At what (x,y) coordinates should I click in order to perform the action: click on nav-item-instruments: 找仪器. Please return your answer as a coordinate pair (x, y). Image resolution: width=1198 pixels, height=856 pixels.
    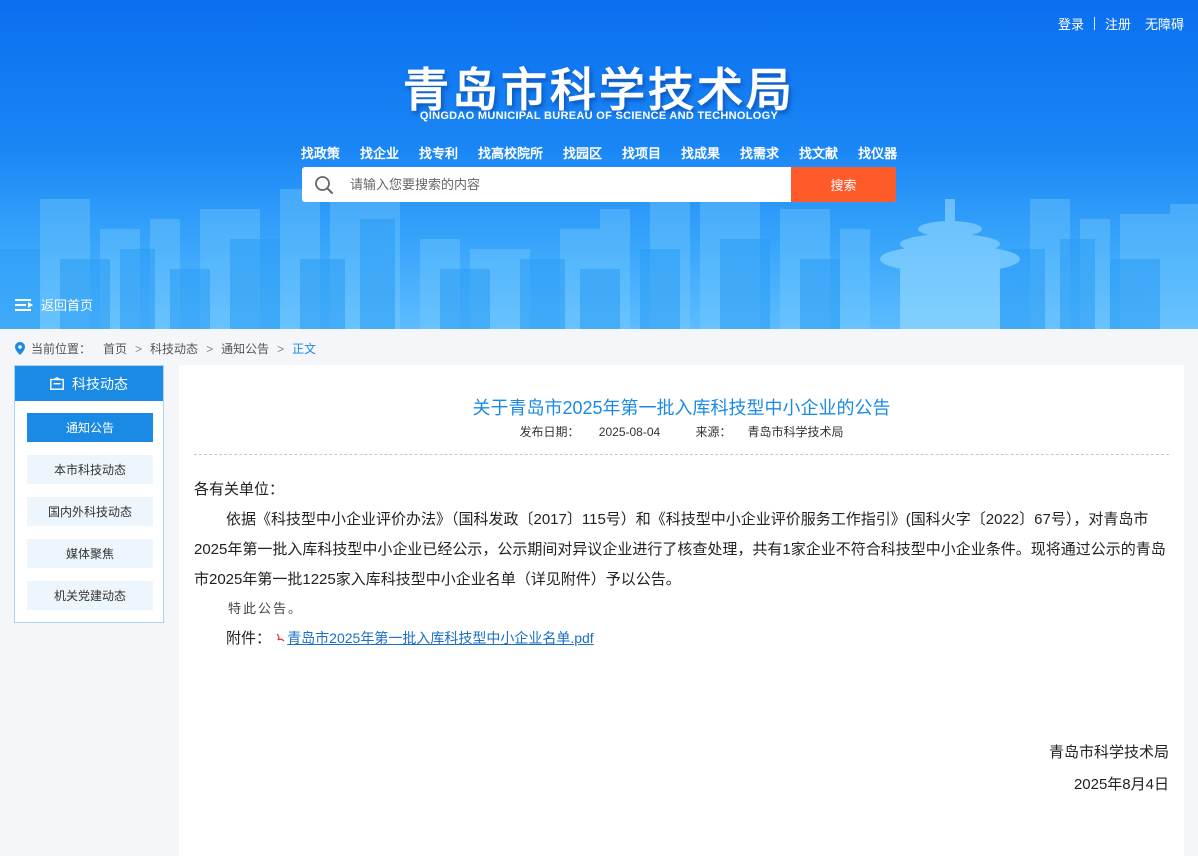
    Looking at the image, I should click on (877, 152).